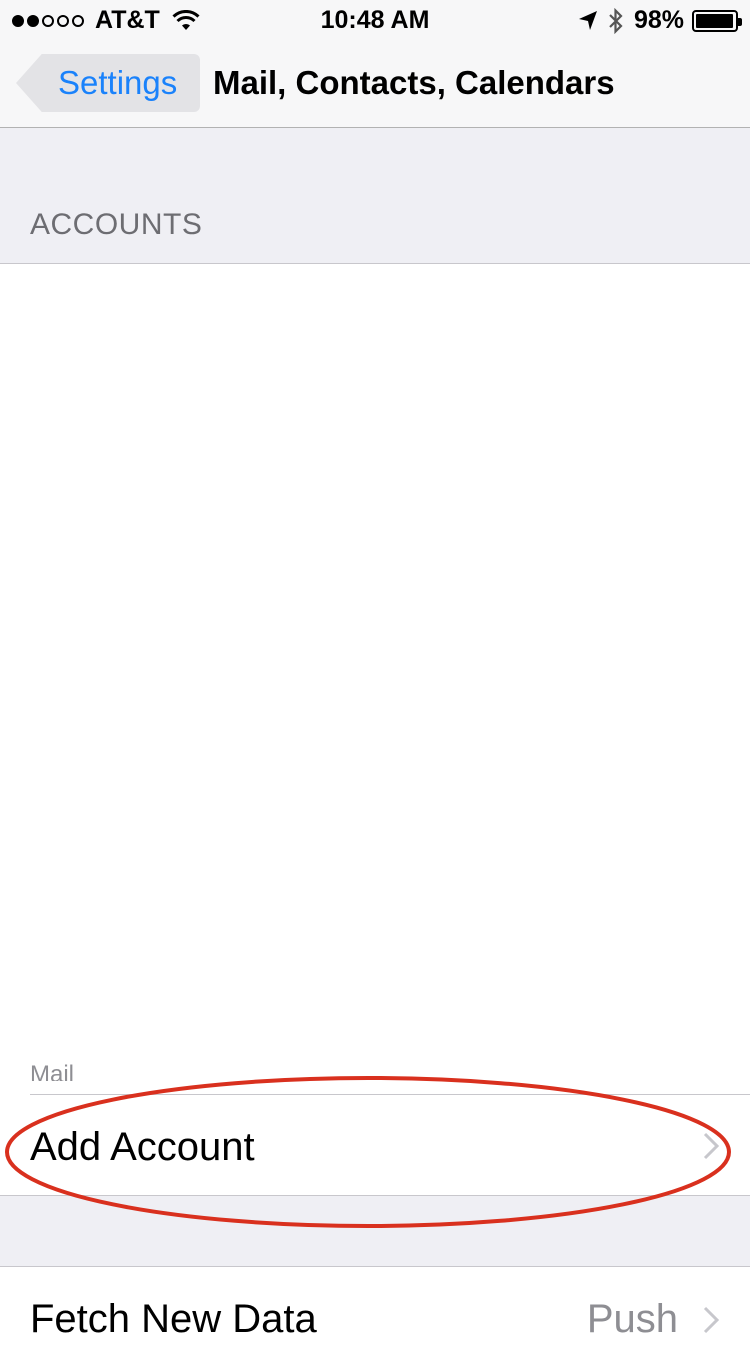  Describe the element at coordinates (616, 20) in the screenshot. I see `bluetooth-icon` at that location.